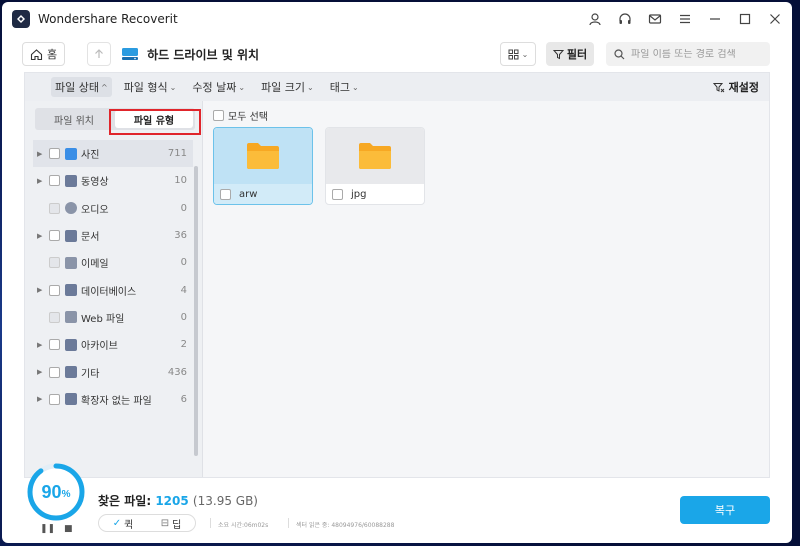  Describe the element at coordinates (263, 166) in the screenshot. I see `folder-card: arw` at that location.